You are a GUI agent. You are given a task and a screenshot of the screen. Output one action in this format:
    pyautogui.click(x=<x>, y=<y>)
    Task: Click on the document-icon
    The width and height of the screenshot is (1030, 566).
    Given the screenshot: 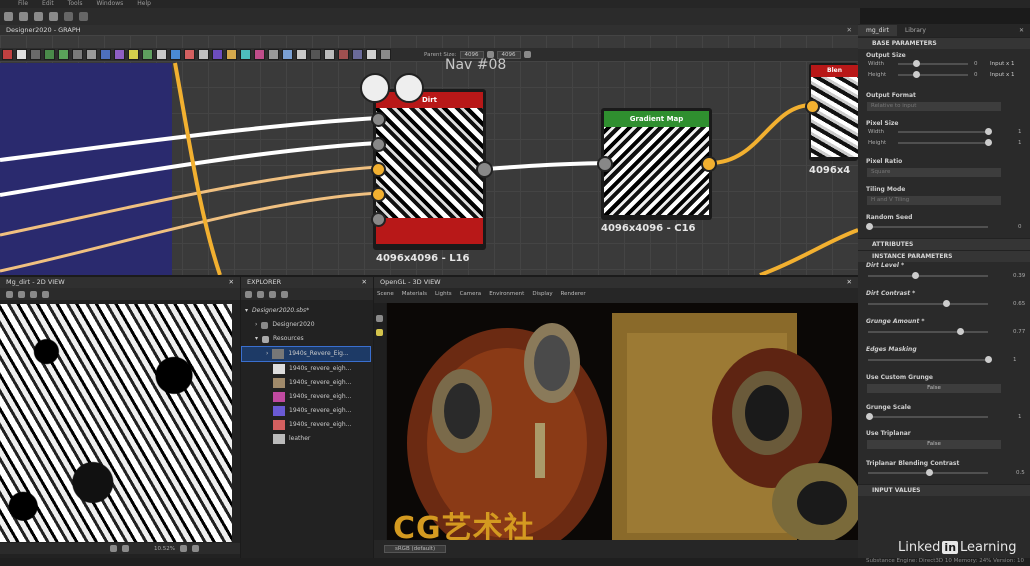 What is the action you would take?
    pyautogui.click(x=375, y=88)
    